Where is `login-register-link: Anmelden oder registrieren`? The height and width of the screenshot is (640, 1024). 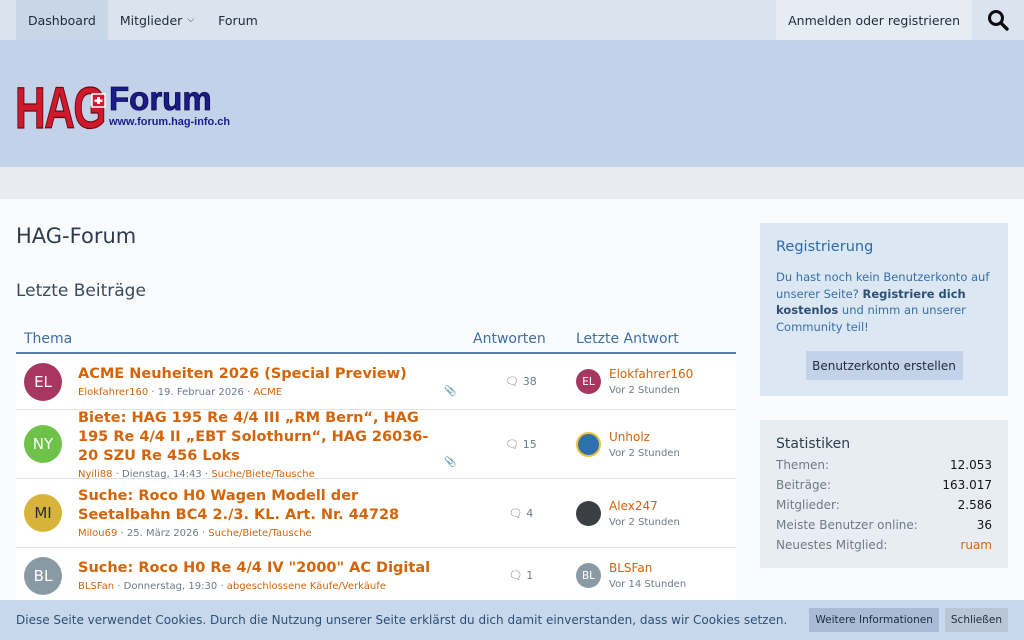
login-register-link: Anmelden oder registrieren is located at coordinates (874, 20).